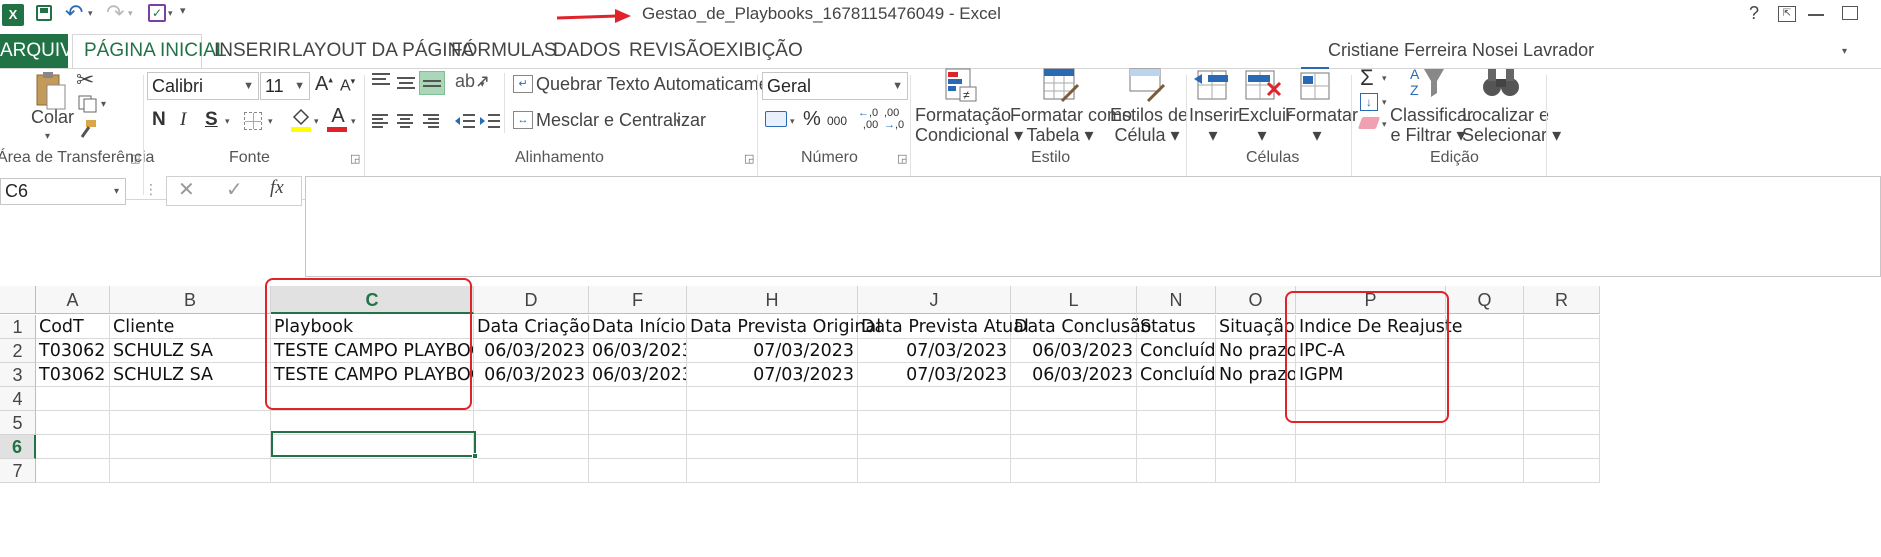 This screenshot has width=1881, height=557. I want to click on help-icon: ?, so click(1754, 13).